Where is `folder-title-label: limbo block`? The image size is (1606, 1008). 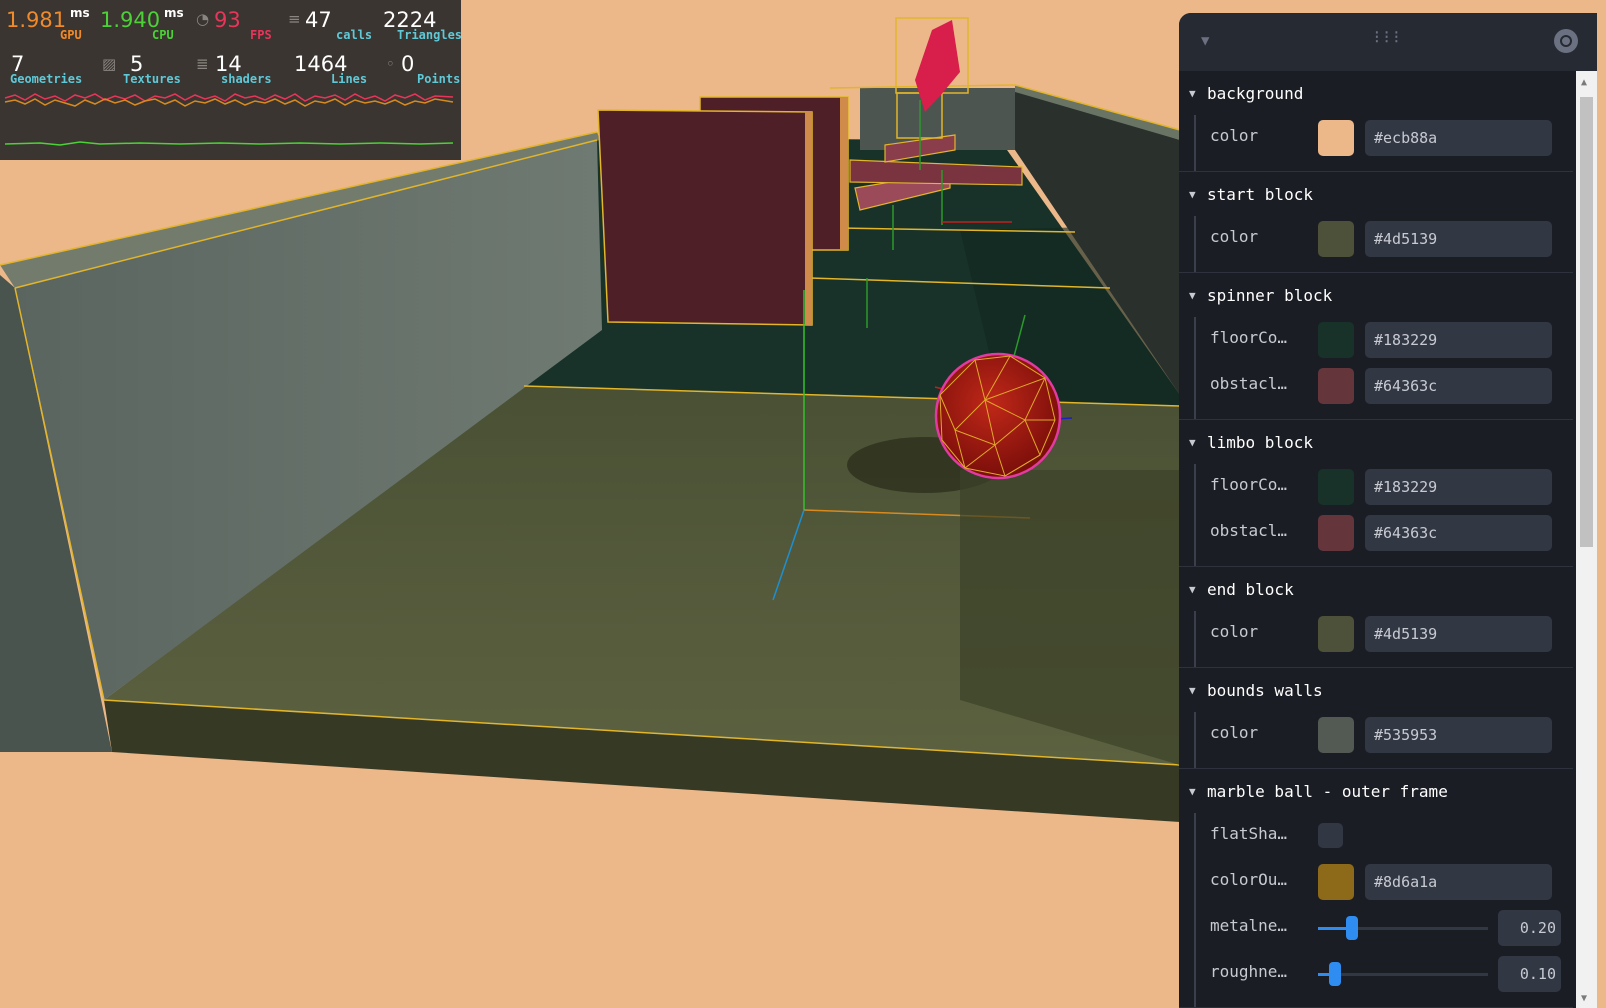
folder-title-label: limbo block is located at coordinates (1260, 442).